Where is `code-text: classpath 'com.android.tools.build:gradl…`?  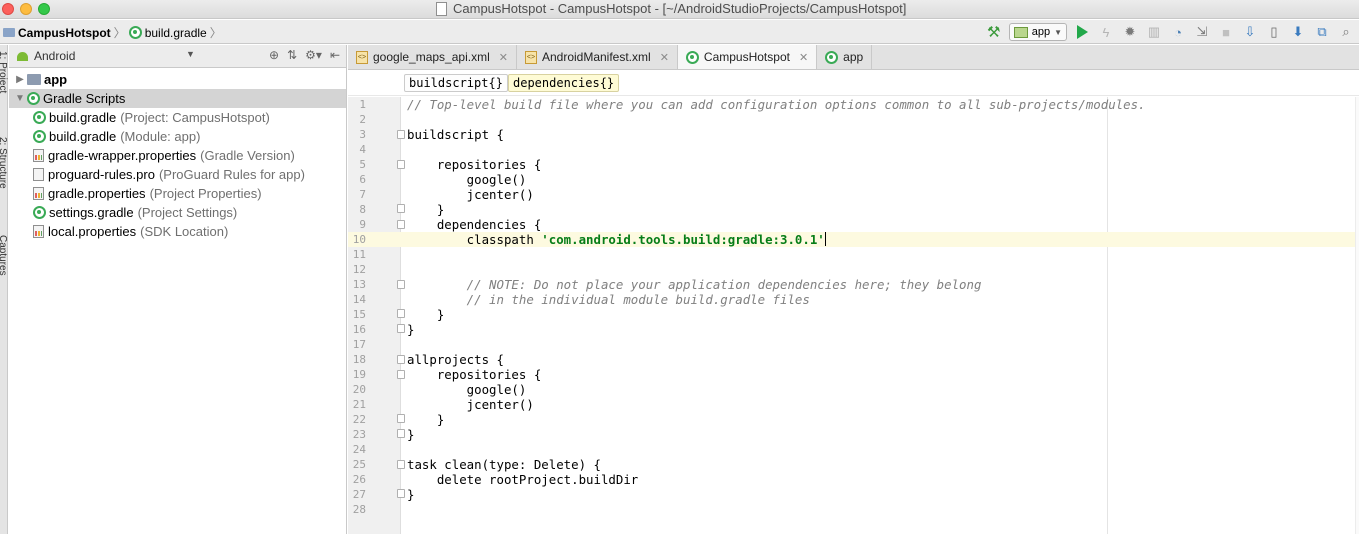
code-text: classpath 'com.android.tools.build:gradl… is located at coordinates (616, 239).